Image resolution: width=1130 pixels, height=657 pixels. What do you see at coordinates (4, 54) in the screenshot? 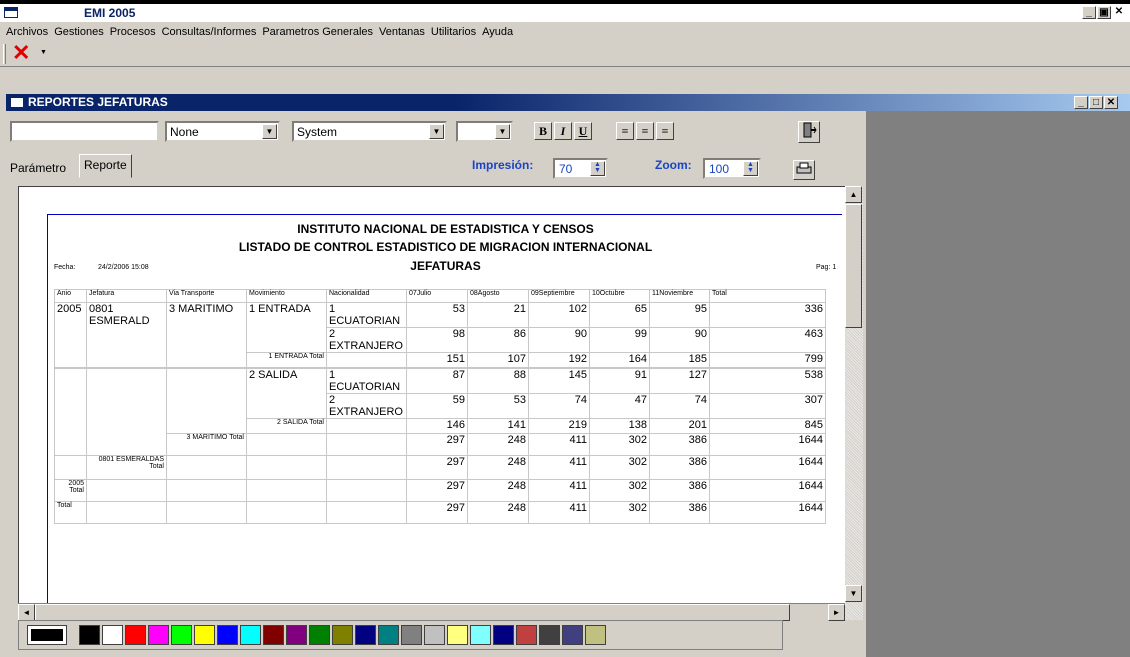
I see `toolbar-grip` at bounding box center [4, 54].